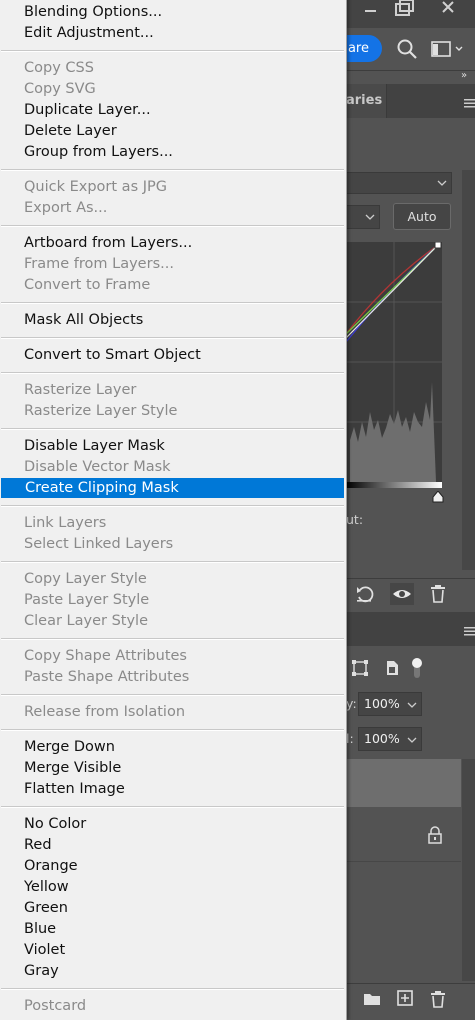 The height and width of the screenshot is (1020, 475). What do you see at coordinates (394, 485) in the screenshot?
I see `gradient-bar` at bounding box center [394, 485].